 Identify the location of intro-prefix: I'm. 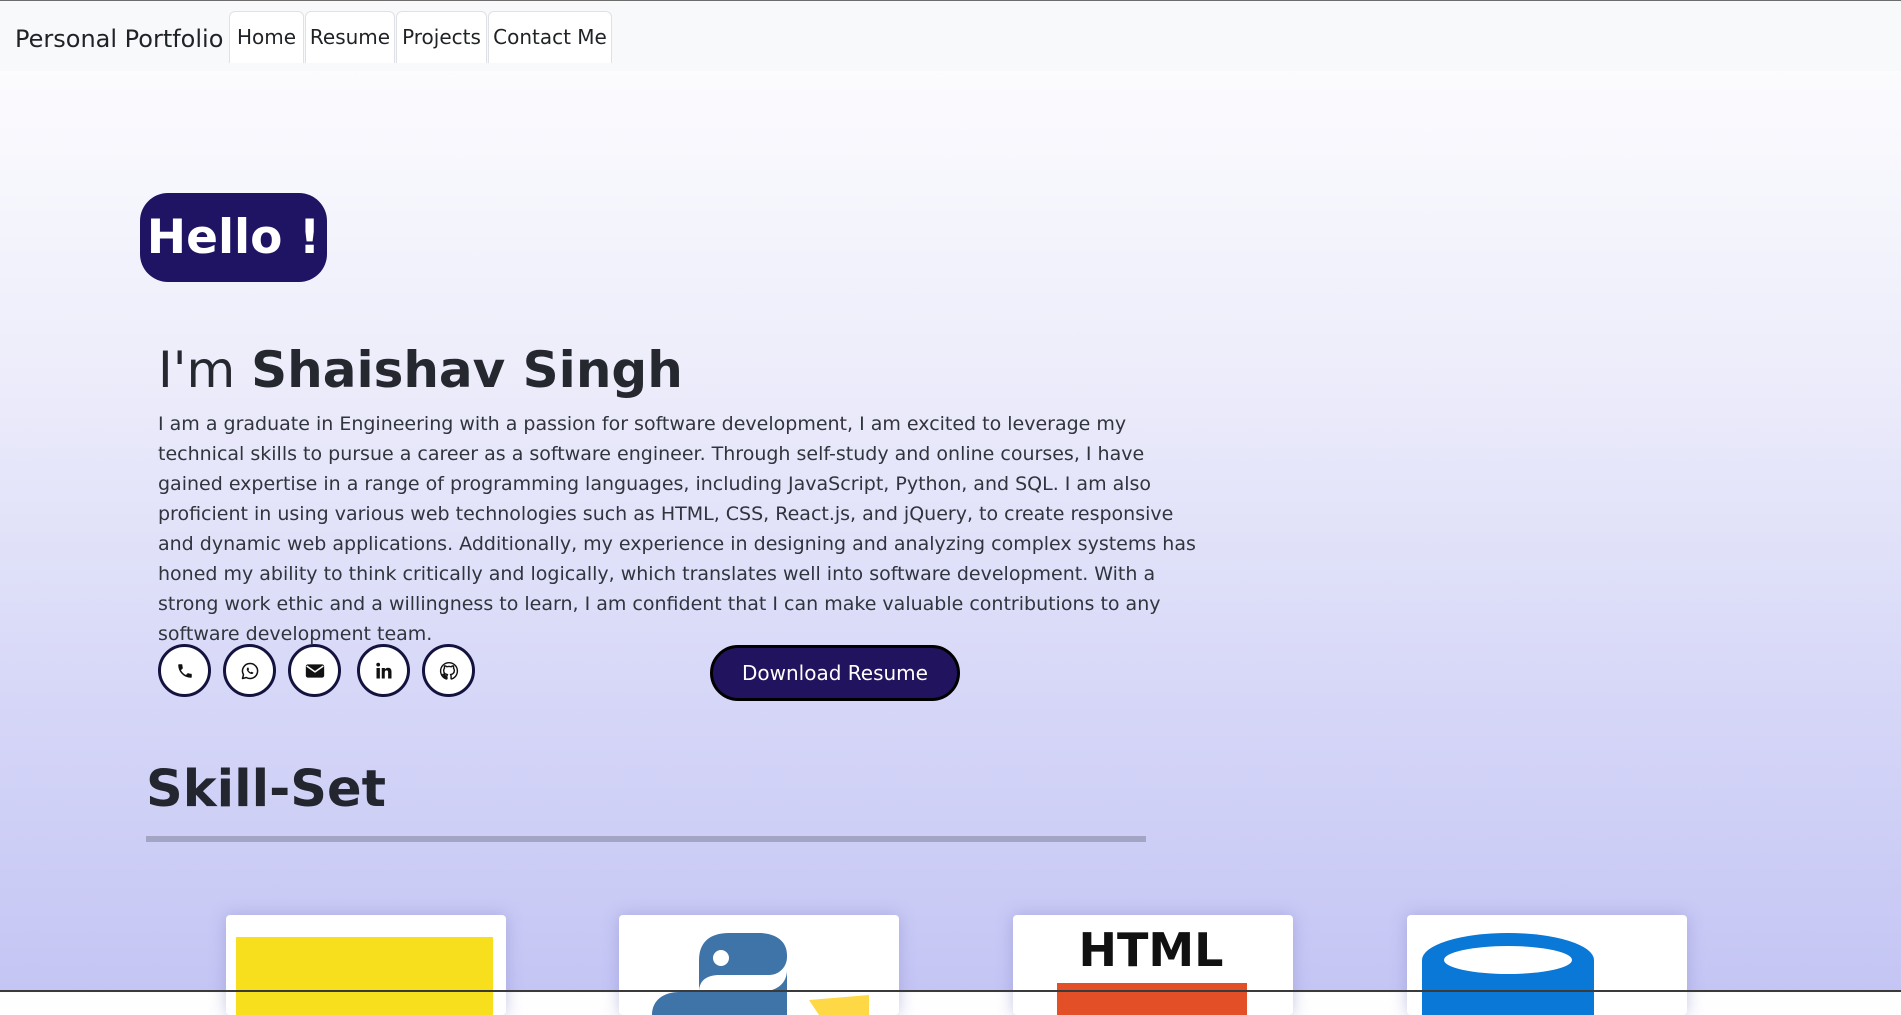
(205, 370).